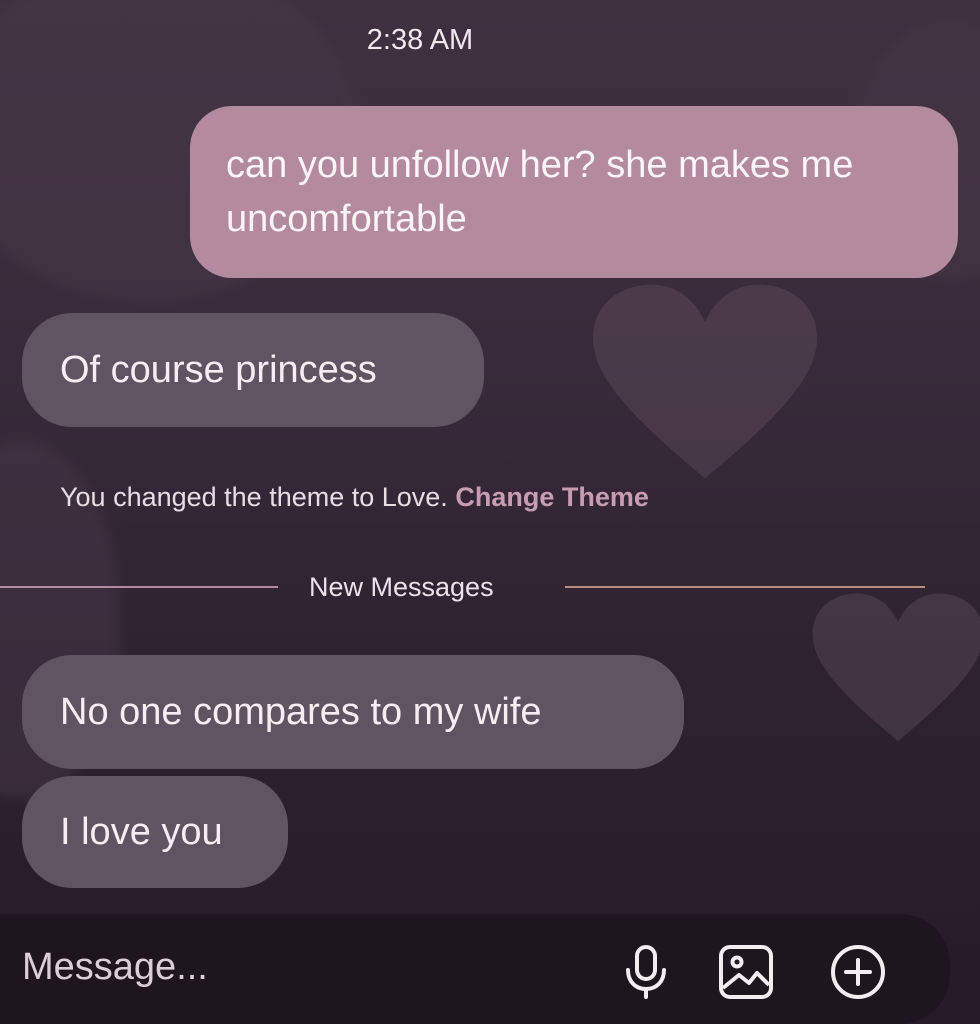  What do you see at coordinates (301, 712) in the screenshot?
I see `message-text: No one compares to my wife` at bounding box center [301, 712].